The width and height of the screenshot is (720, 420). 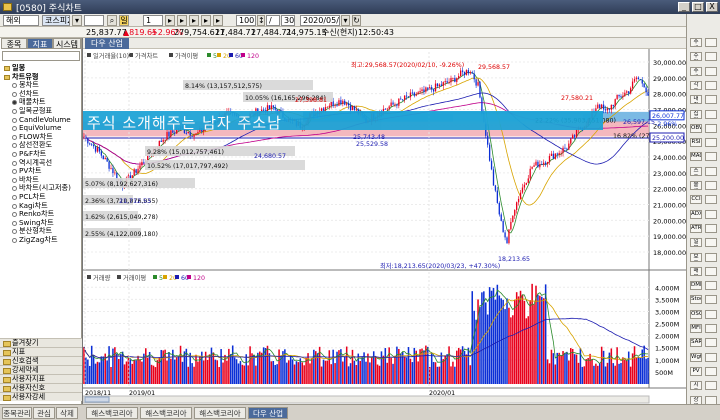 What do you see at coordinates (698, 7) in the screenshot?
I see `maximize-button: □` at bounding box center [698, 7].